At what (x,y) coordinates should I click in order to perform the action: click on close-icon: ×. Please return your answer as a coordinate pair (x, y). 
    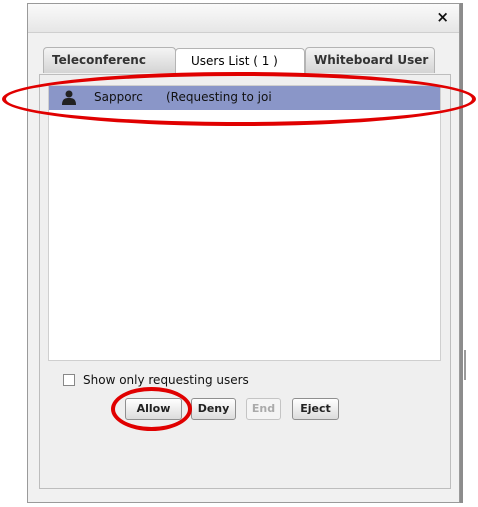
    Looking at the image, I should click on (442, 17).